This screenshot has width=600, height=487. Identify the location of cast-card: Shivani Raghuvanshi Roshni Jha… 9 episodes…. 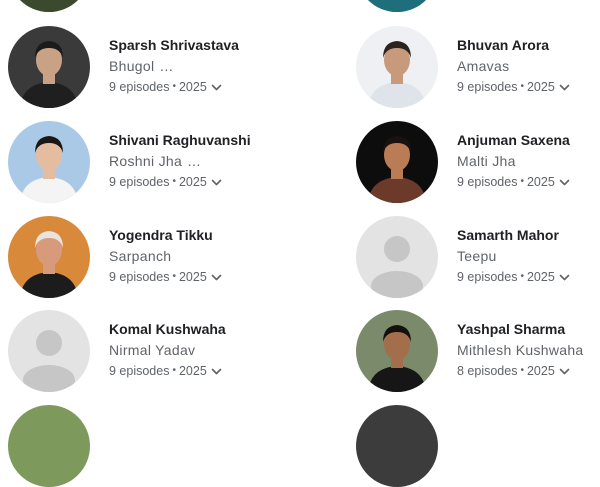
(133, 163).